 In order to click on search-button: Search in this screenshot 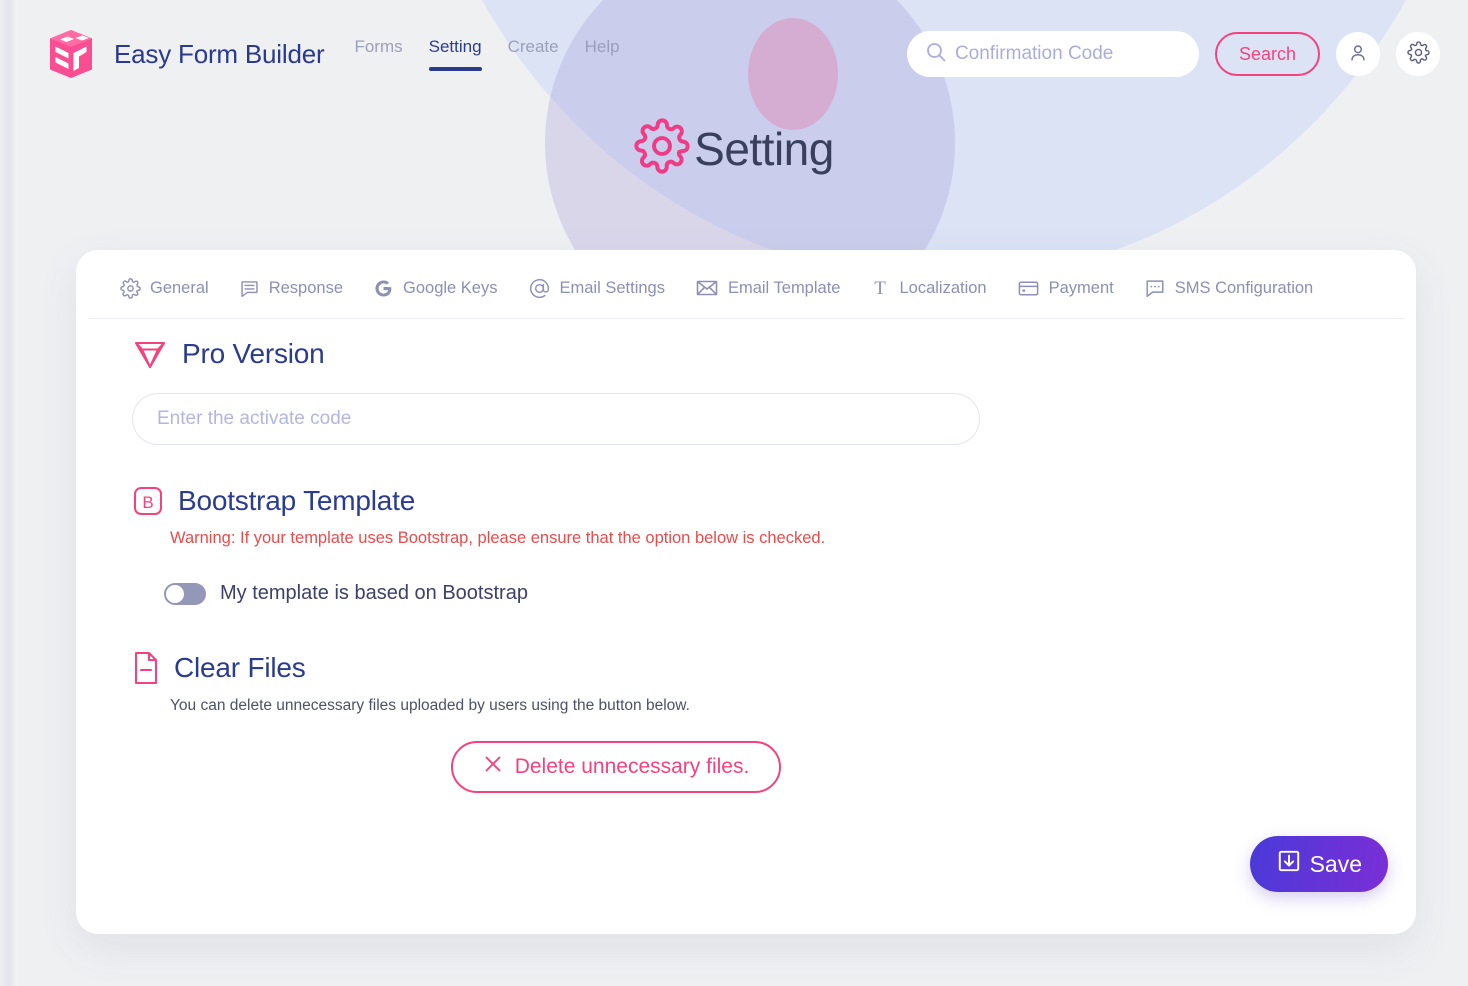, I will do `click(1267, 54)`.